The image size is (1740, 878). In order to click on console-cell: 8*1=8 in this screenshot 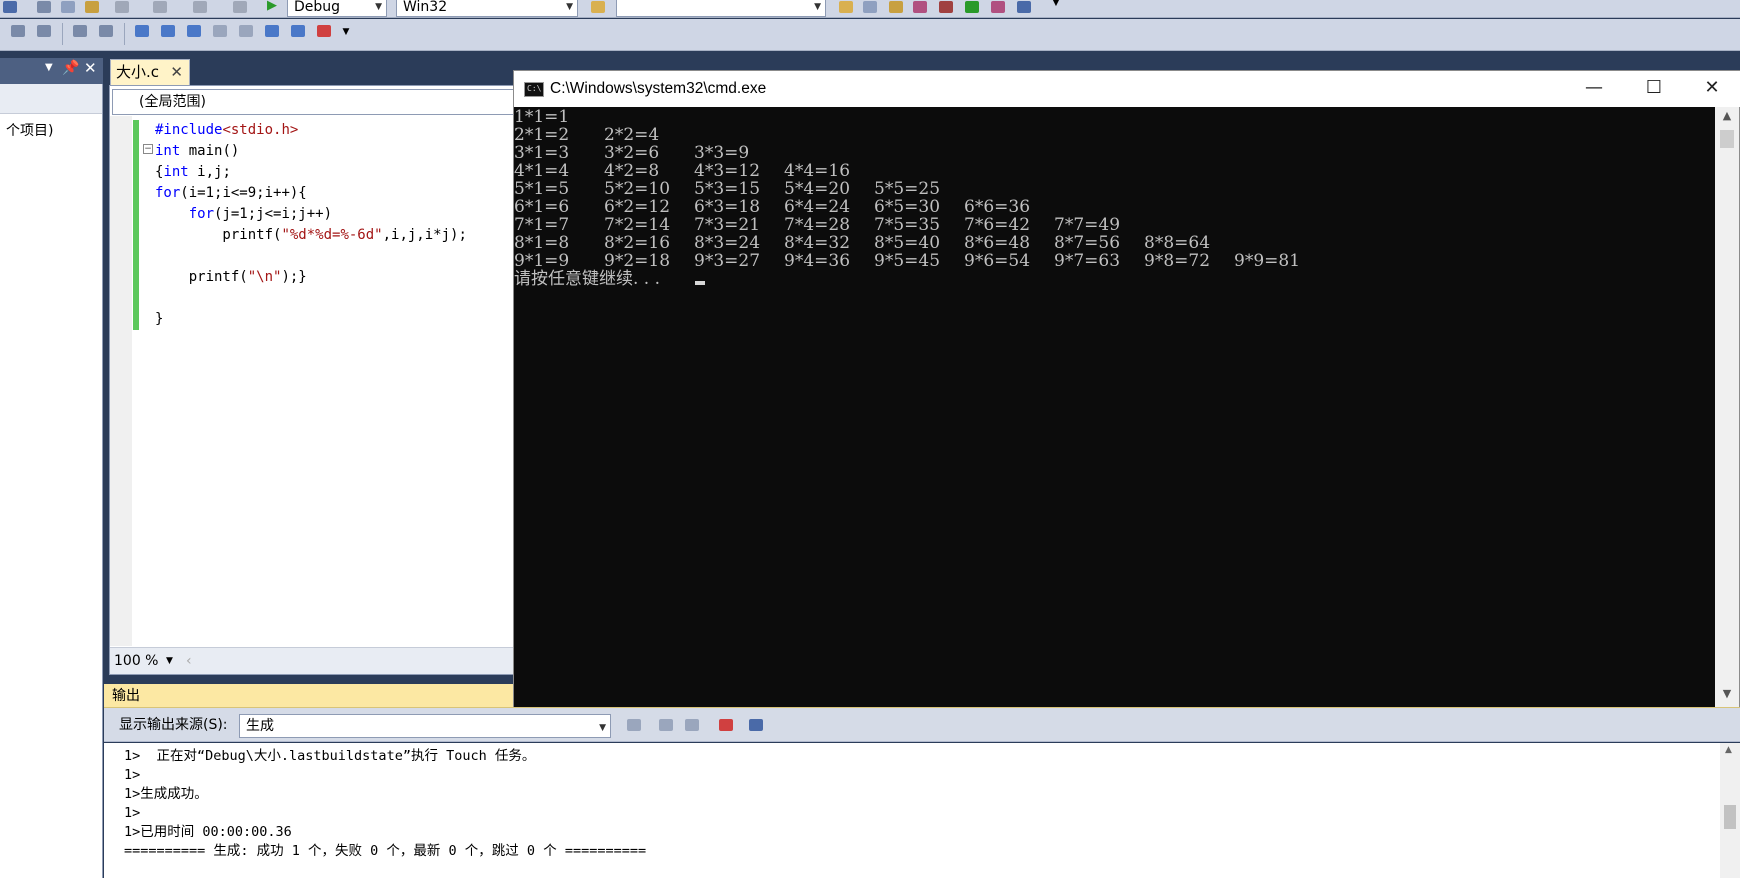, I will do `click(542, 243)`.